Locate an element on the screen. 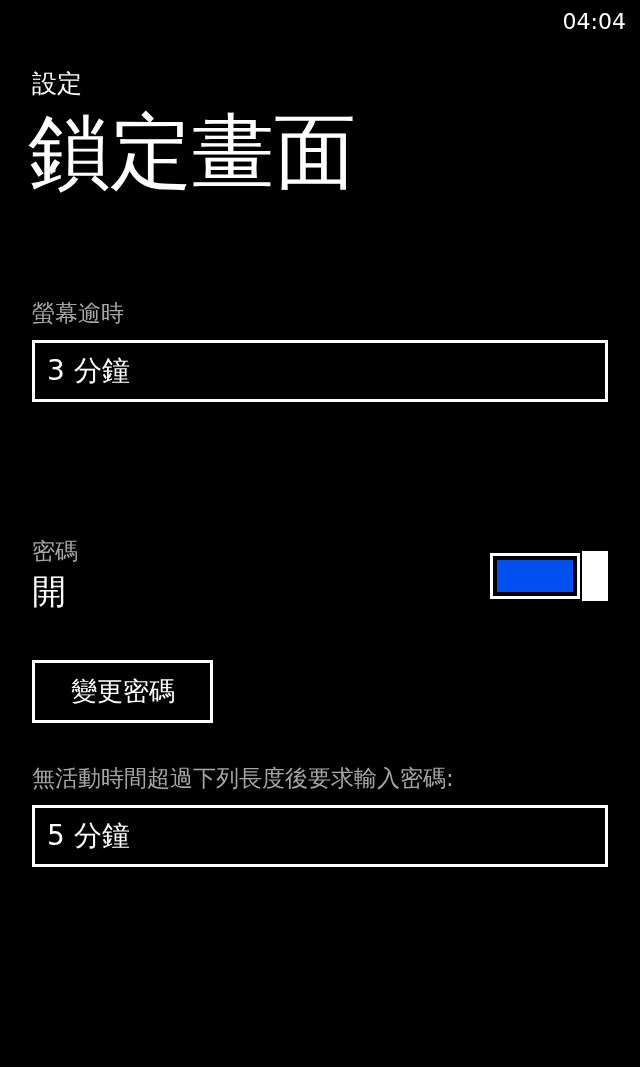  field-label: 密碼 is located at coordinates (55, 551).